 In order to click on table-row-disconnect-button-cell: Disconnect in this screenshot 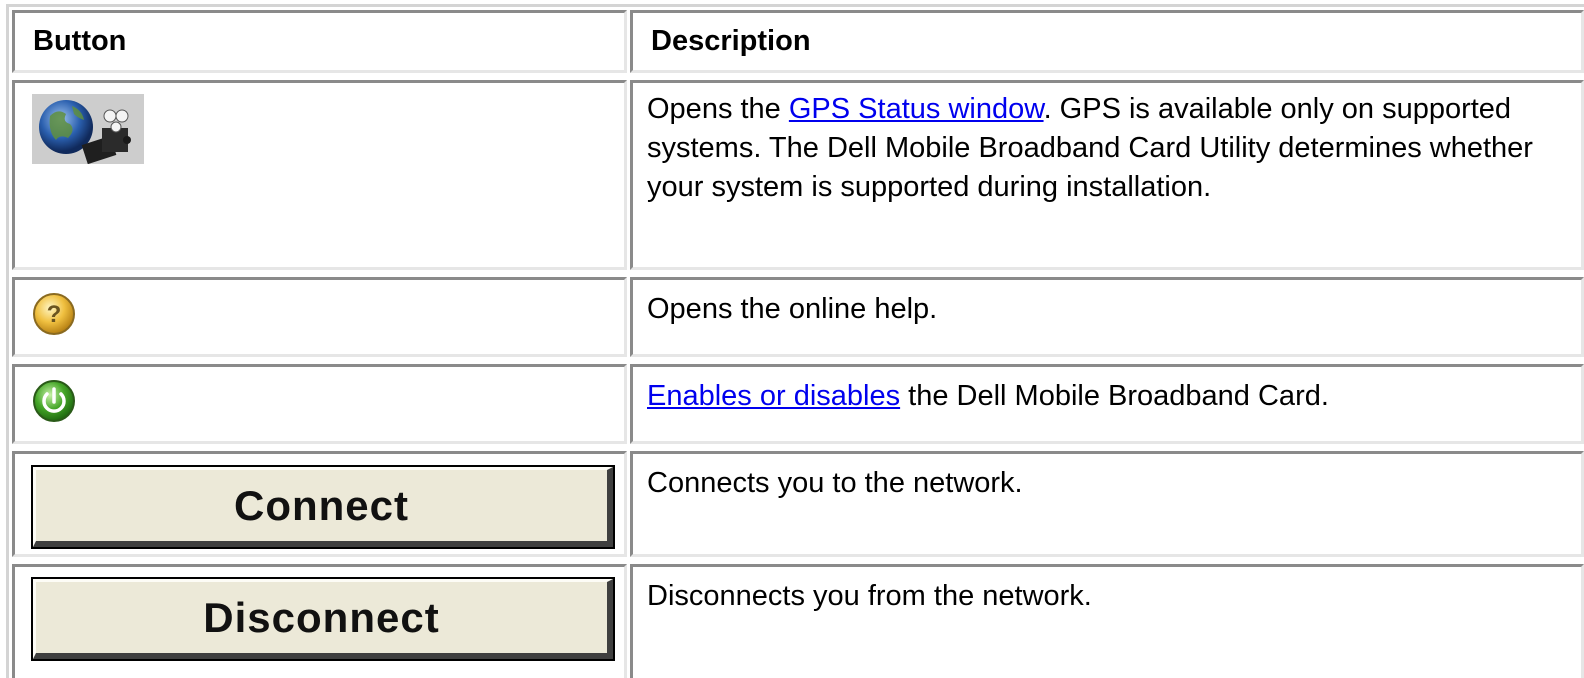, I will do `click(319, 621)`.